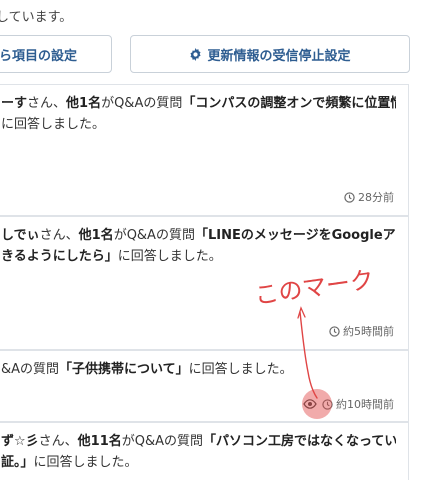 The height and width of the screenshot is (480, 421). I want to click on feed-question-link: 証。」, so click(17, 462).